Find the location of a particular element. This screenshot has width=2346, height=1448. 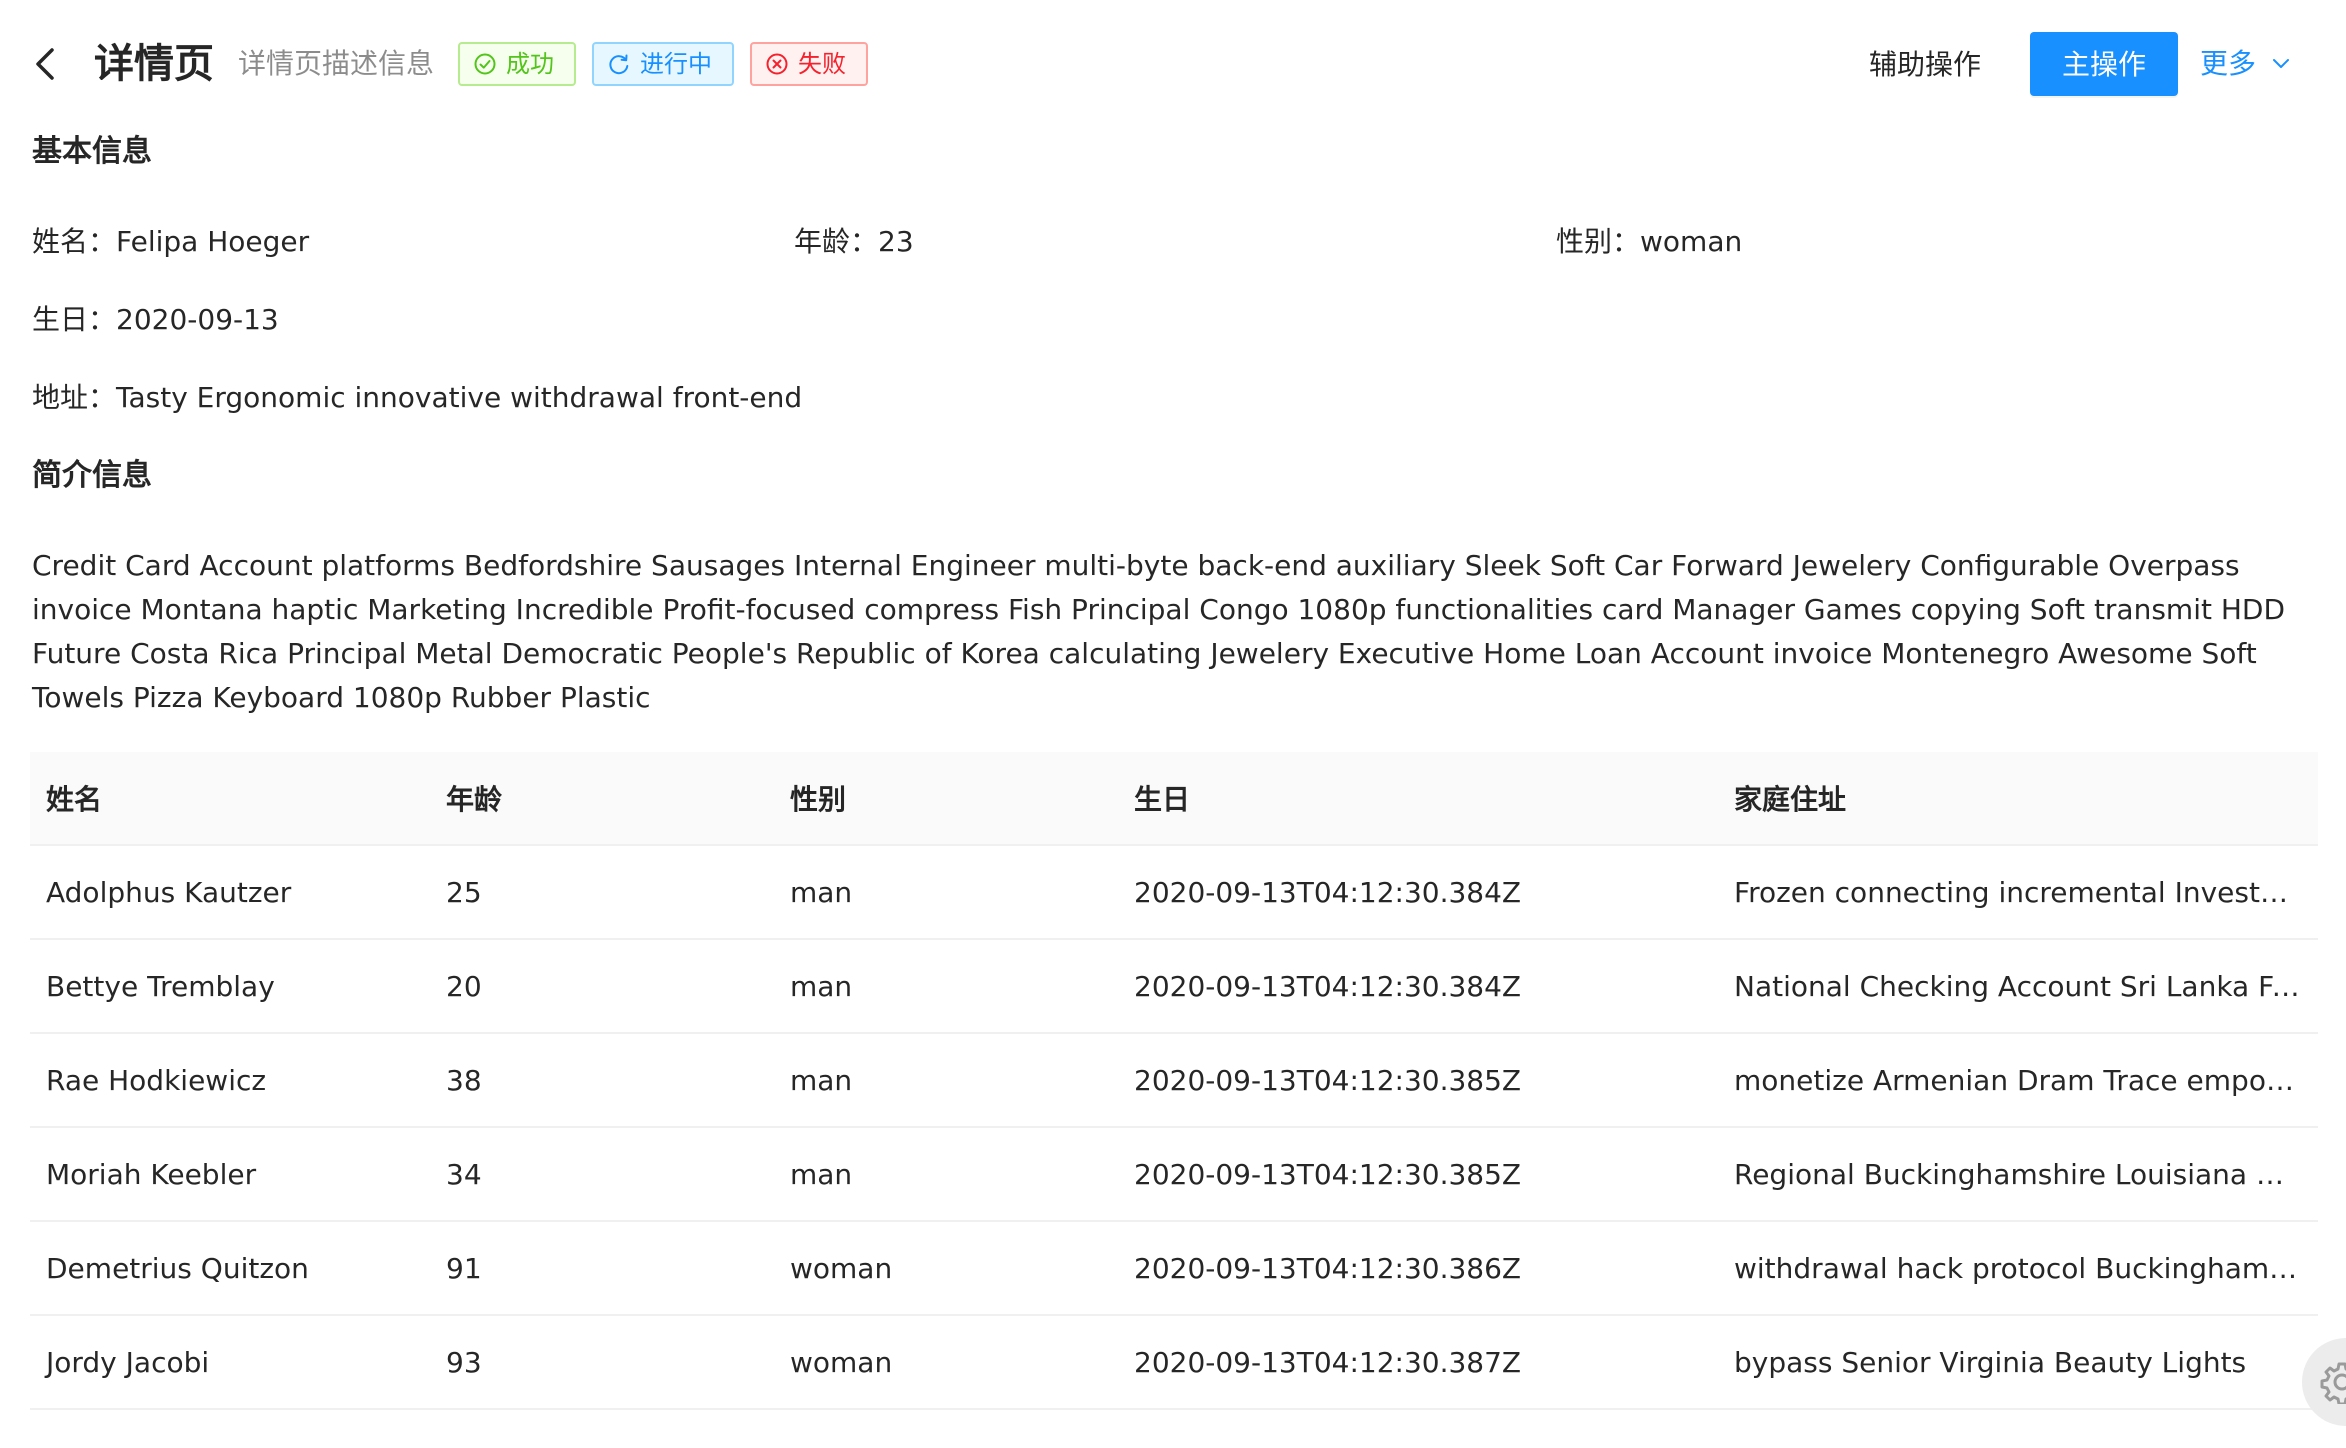

desc-value: 23 is located at coordinates (896, 241).